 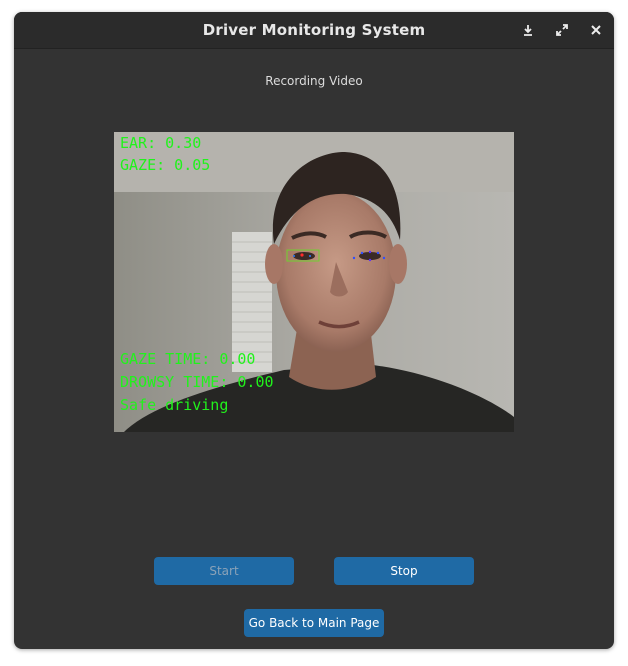 I want to click on drowsy-time-readout: DROWSY TIME: 0.00, so click(x=197, y=382).